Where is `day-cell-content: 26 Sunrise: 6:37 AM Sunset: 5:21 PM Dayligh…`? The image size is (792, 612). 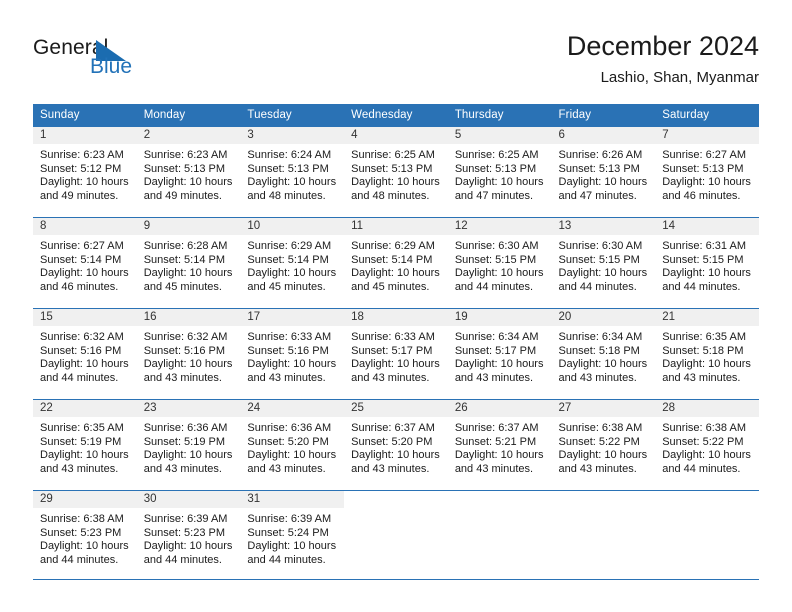 day-cell-content: 26 Sunrise: 6:37 AM Sunset: 5:21 PM Dayligh… is located at coordinates (499, 445).